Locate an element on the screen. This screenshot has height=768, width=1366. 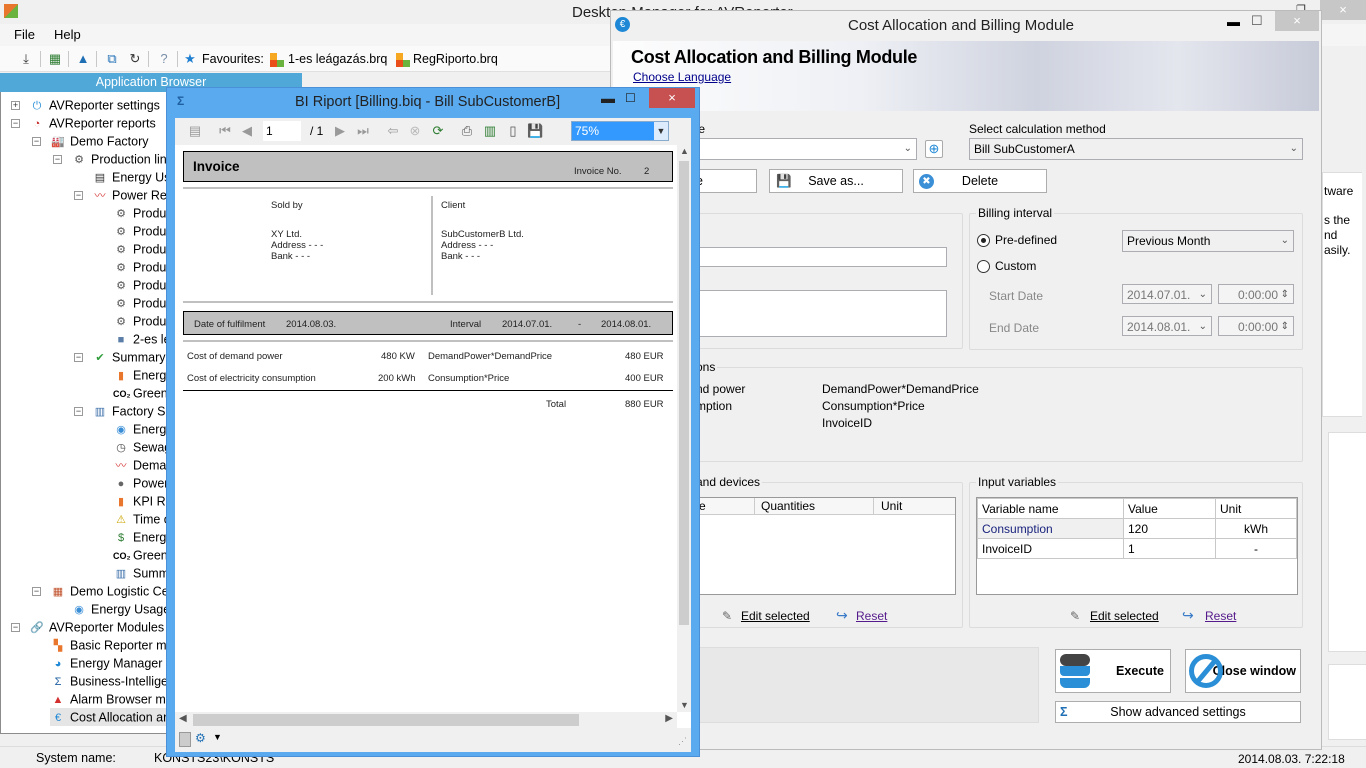
stop-icon: ⊗ is located at coordinates (415, 131).